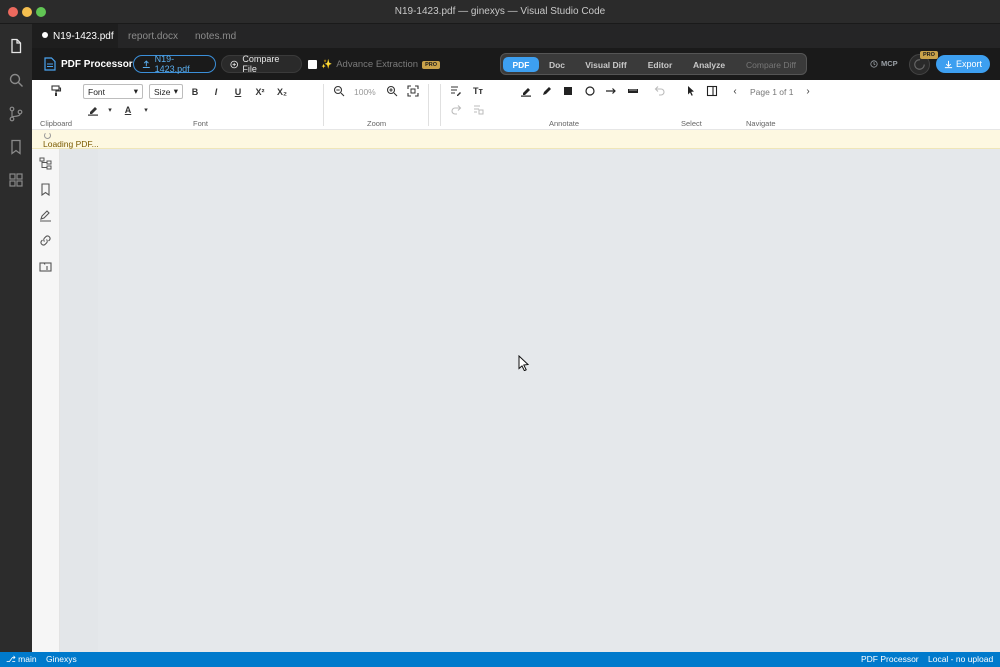 The height and width of the screenshot is (667, 1000). Describe the element at coordinates (516, 36) in the screenshot. I see `editor-tab-bar: N19-1423.pdf report.docx notes.md` at that location.